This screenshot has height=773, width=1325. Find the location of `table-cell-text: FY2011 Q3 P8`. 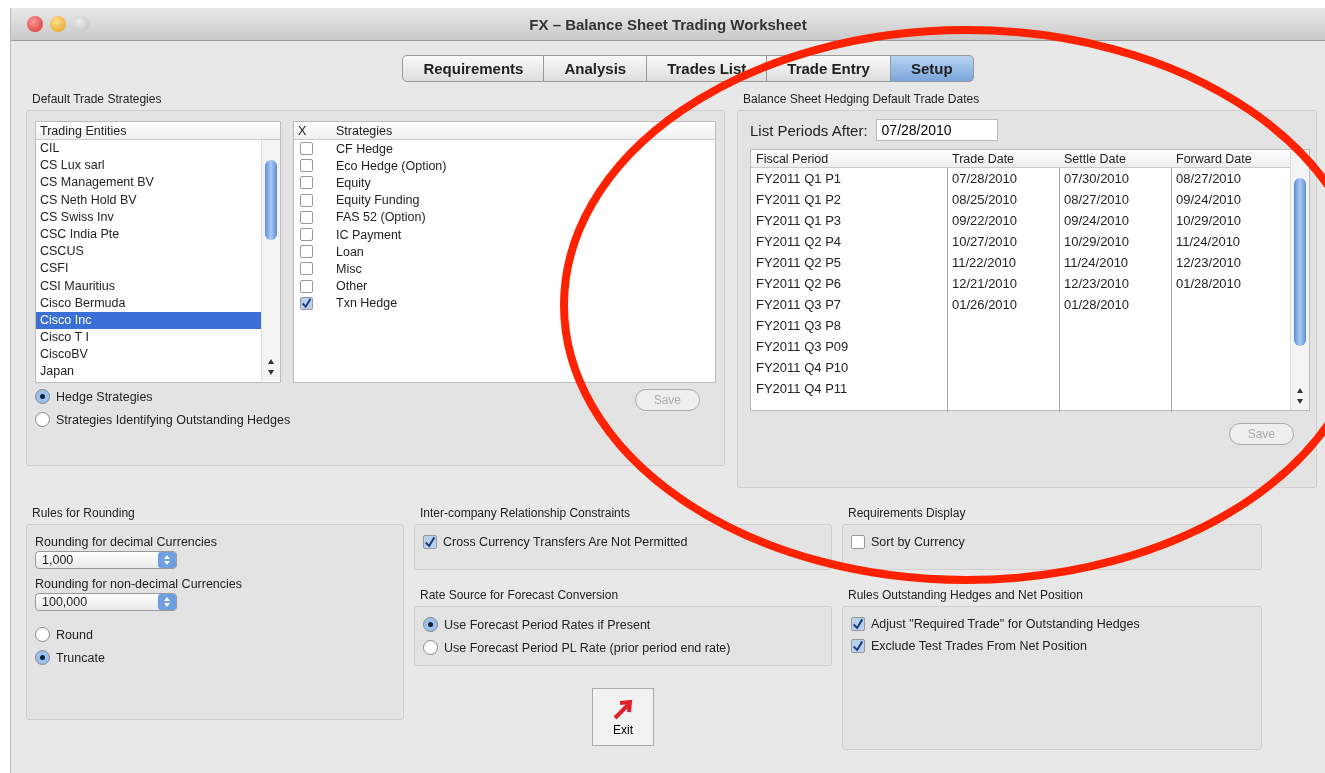

table-cell-text: FY2011 Q3 P8 is located at coordinates (799, 325).